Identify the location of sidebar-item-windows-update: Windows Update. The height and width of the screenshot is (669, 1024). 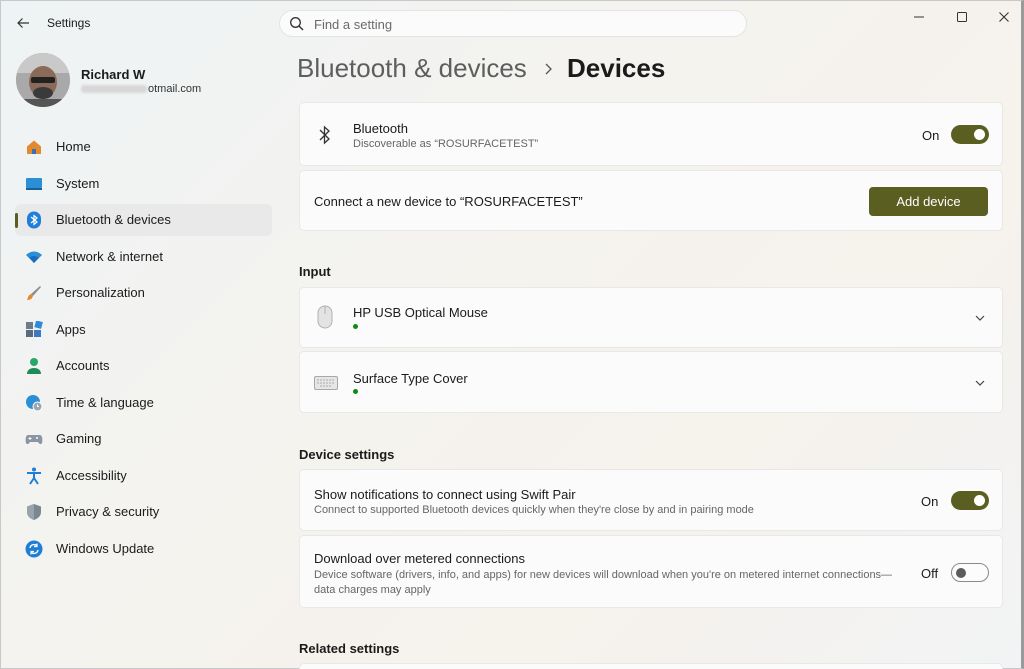
(143, 549).